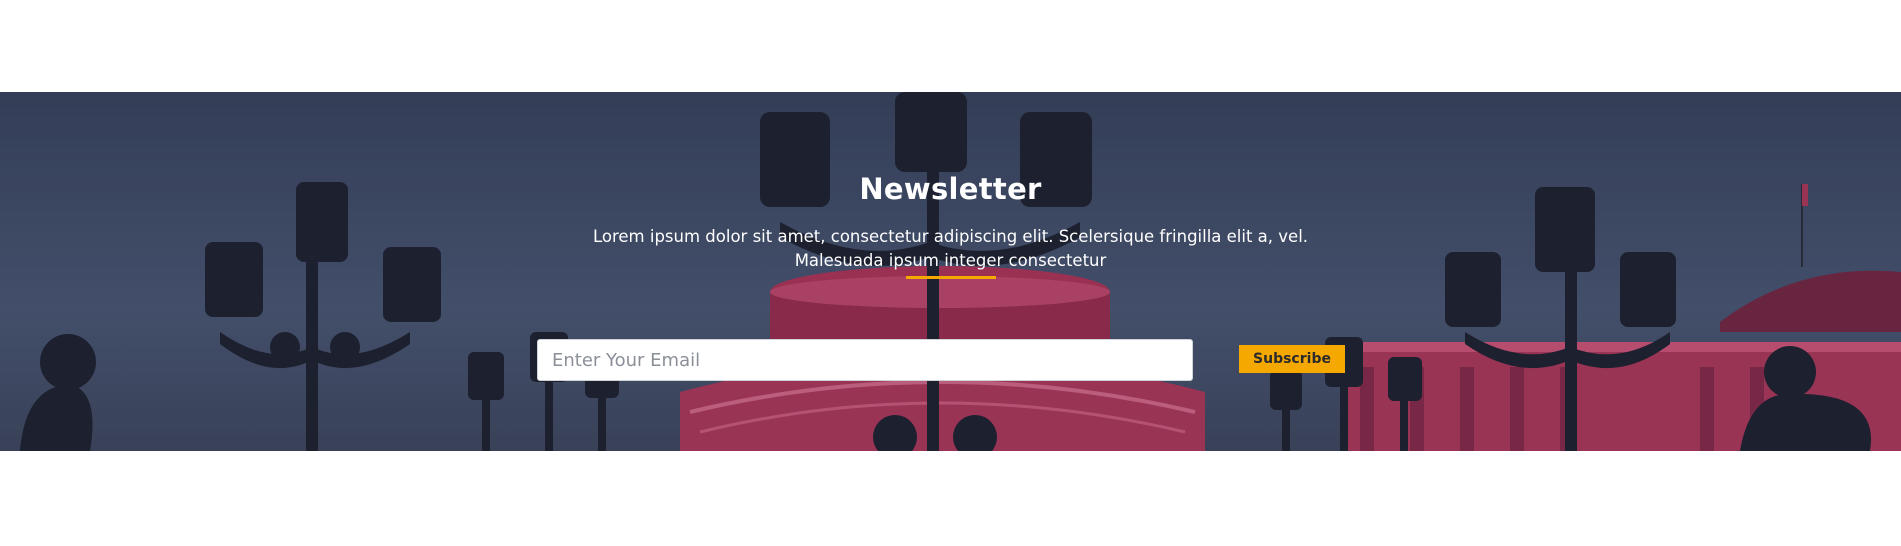  I want to click on email-input, so click(865, 360).